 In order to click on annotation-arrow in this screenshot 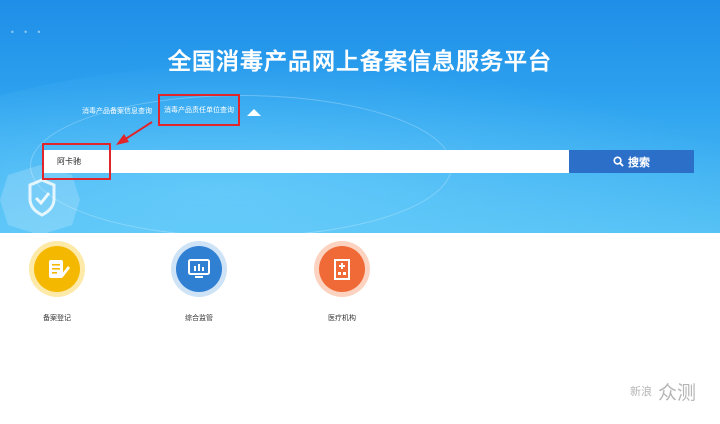, I will do `click(134, 133)`.